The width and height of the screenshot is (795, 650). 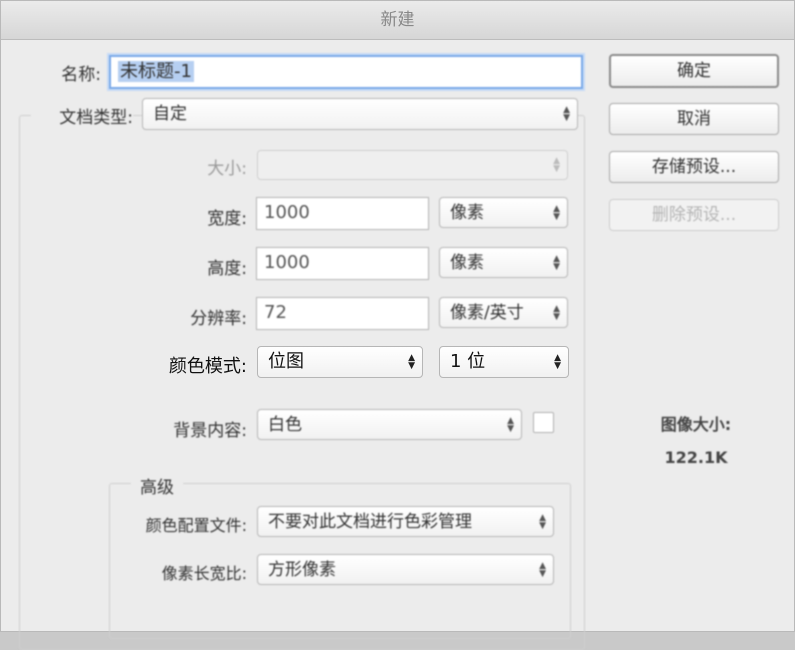 What do you see at coordinates (467, 263) in the screenshot?
I see `height-unit-value: 像素` at bounding box center [467, 263].